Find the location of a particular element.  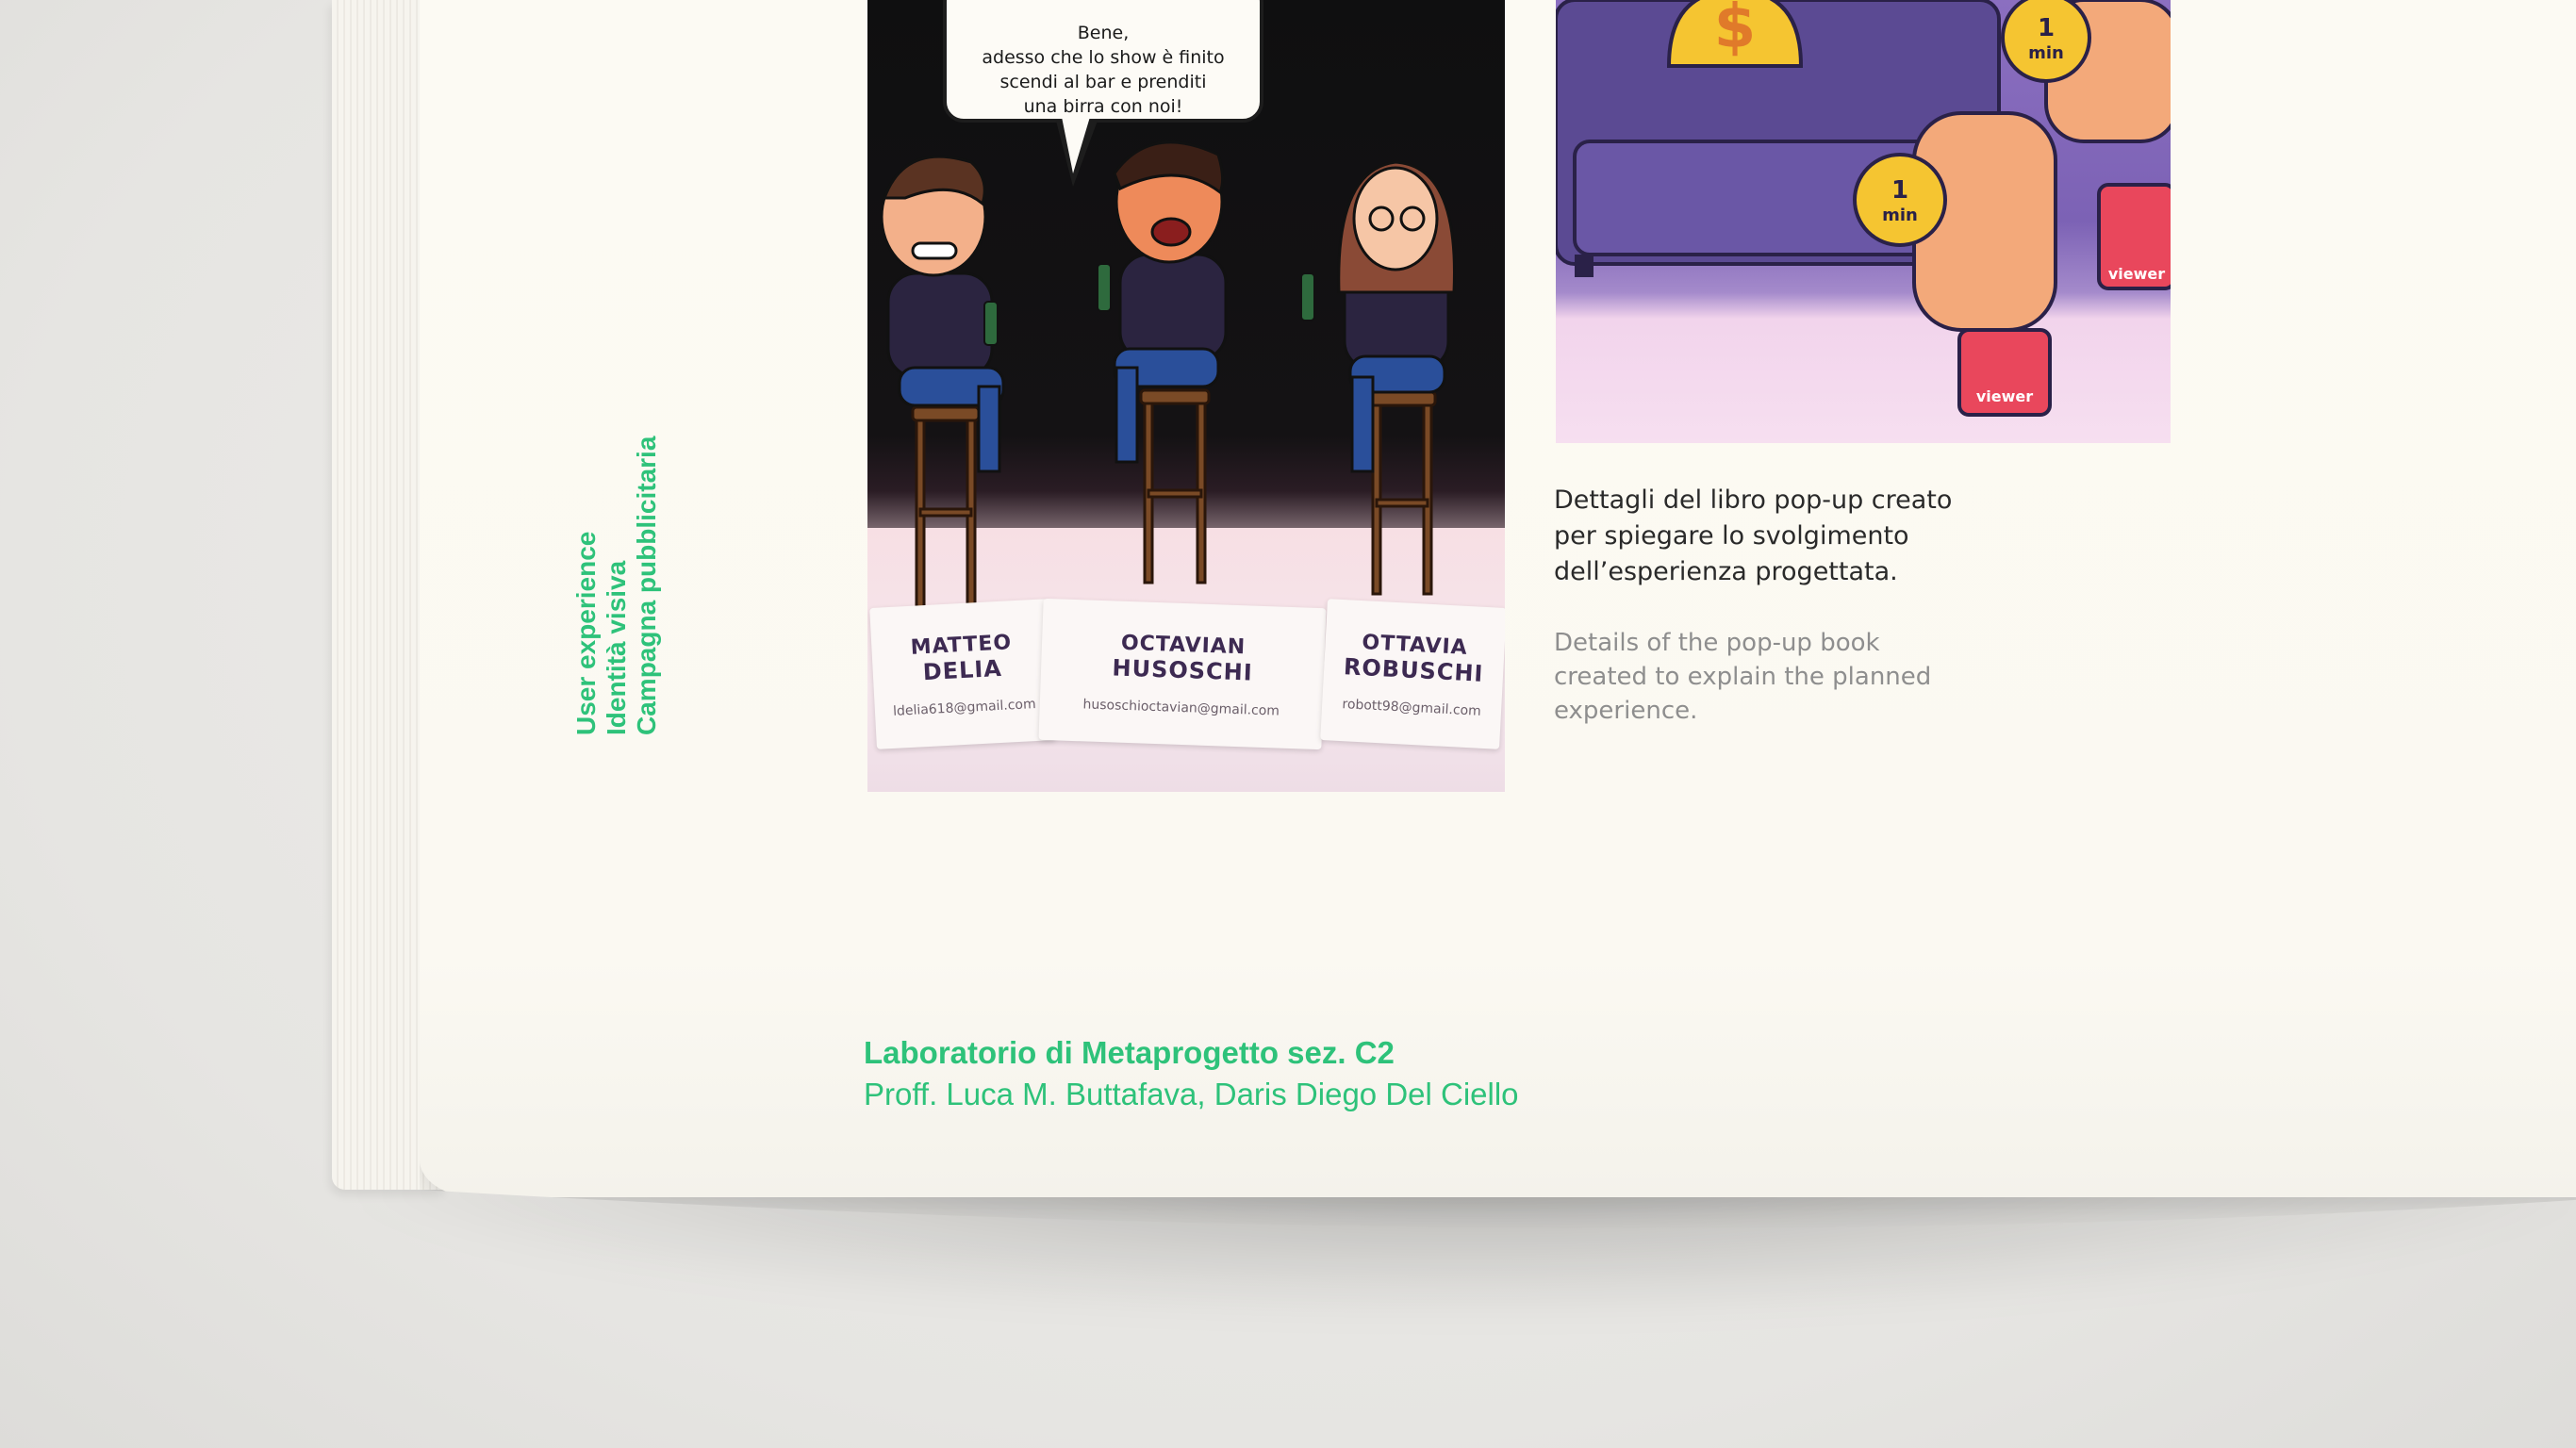

tag-ad-campaign: Campagna pubblicitaria is located at coordinates (646, 585).